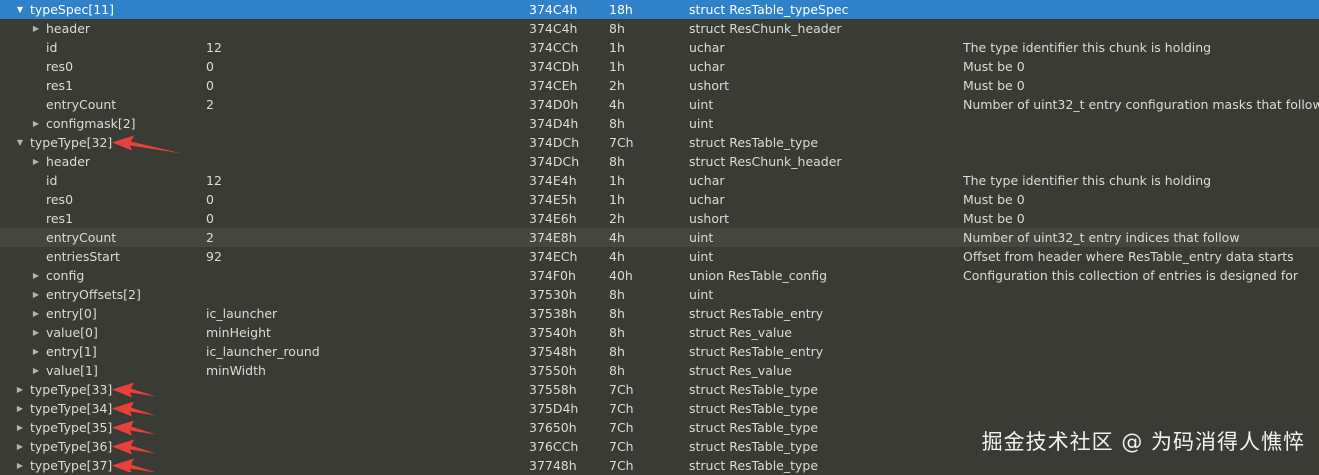  What do you see at coordinates (553, 465) in the screenshot?
I see `row-start: 37748h` at bounding box center [553, 465].